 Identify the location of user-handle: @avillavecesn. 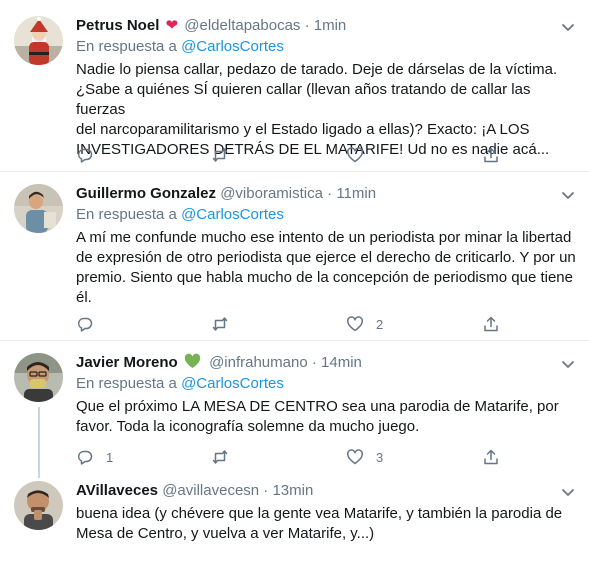
(210, 490).